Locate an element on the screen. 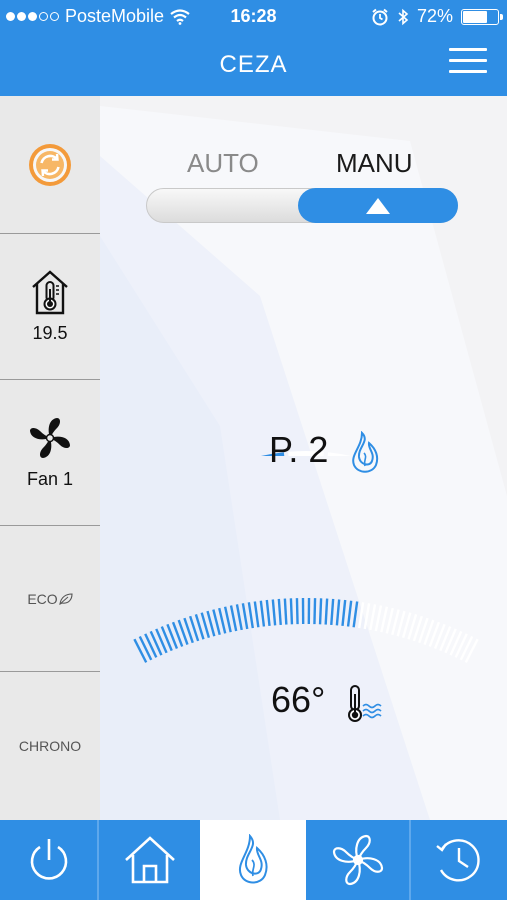  mode-manu-label: MANU is located at coordinates (374, 163).